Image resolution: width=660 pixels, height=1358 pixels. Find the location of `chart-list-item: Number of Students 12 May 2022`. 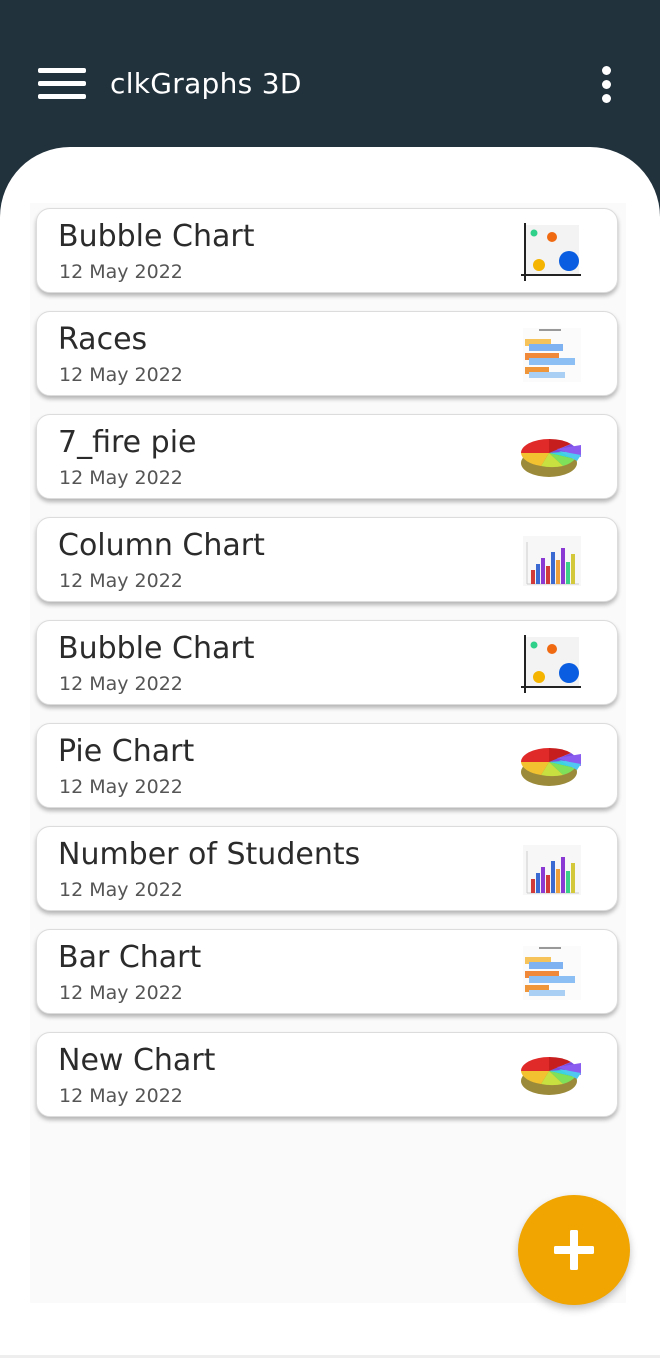

chart-list-item: Number of Students 12 May 2022 is located at coordinates (327, 868).